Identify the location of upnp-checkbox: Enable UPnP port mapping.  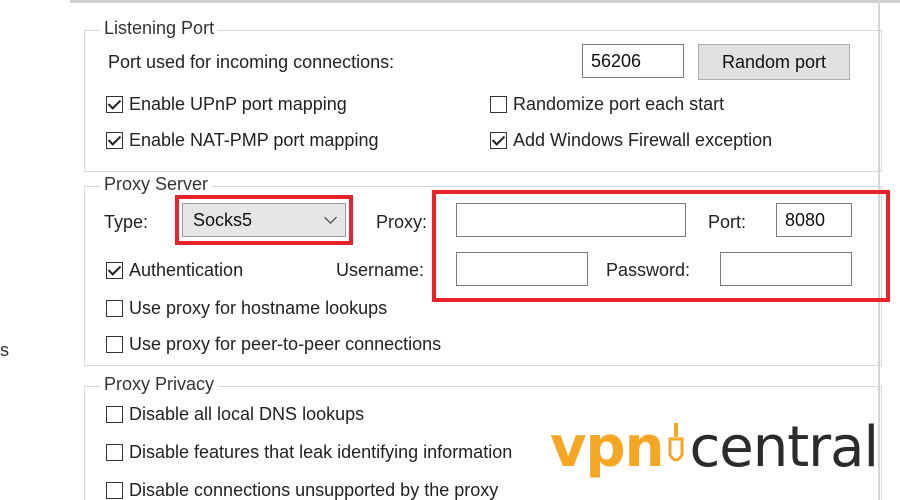
(226, 104).